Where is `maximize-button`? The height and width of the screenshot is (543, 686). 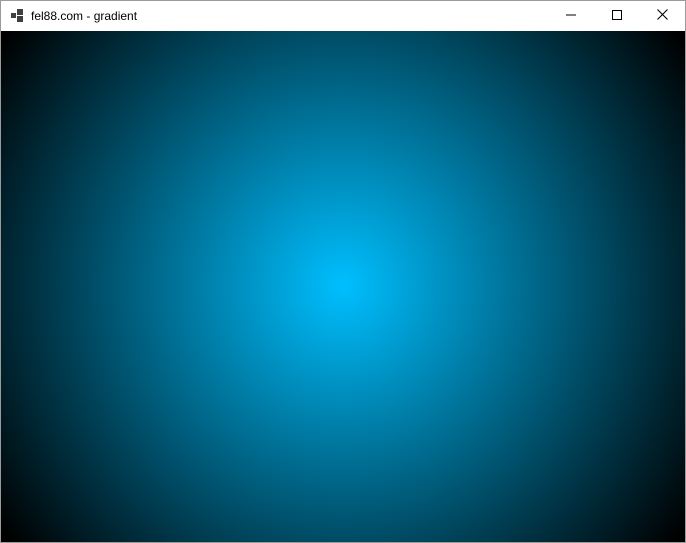
maximize-button is located at coordinates (617, 16).